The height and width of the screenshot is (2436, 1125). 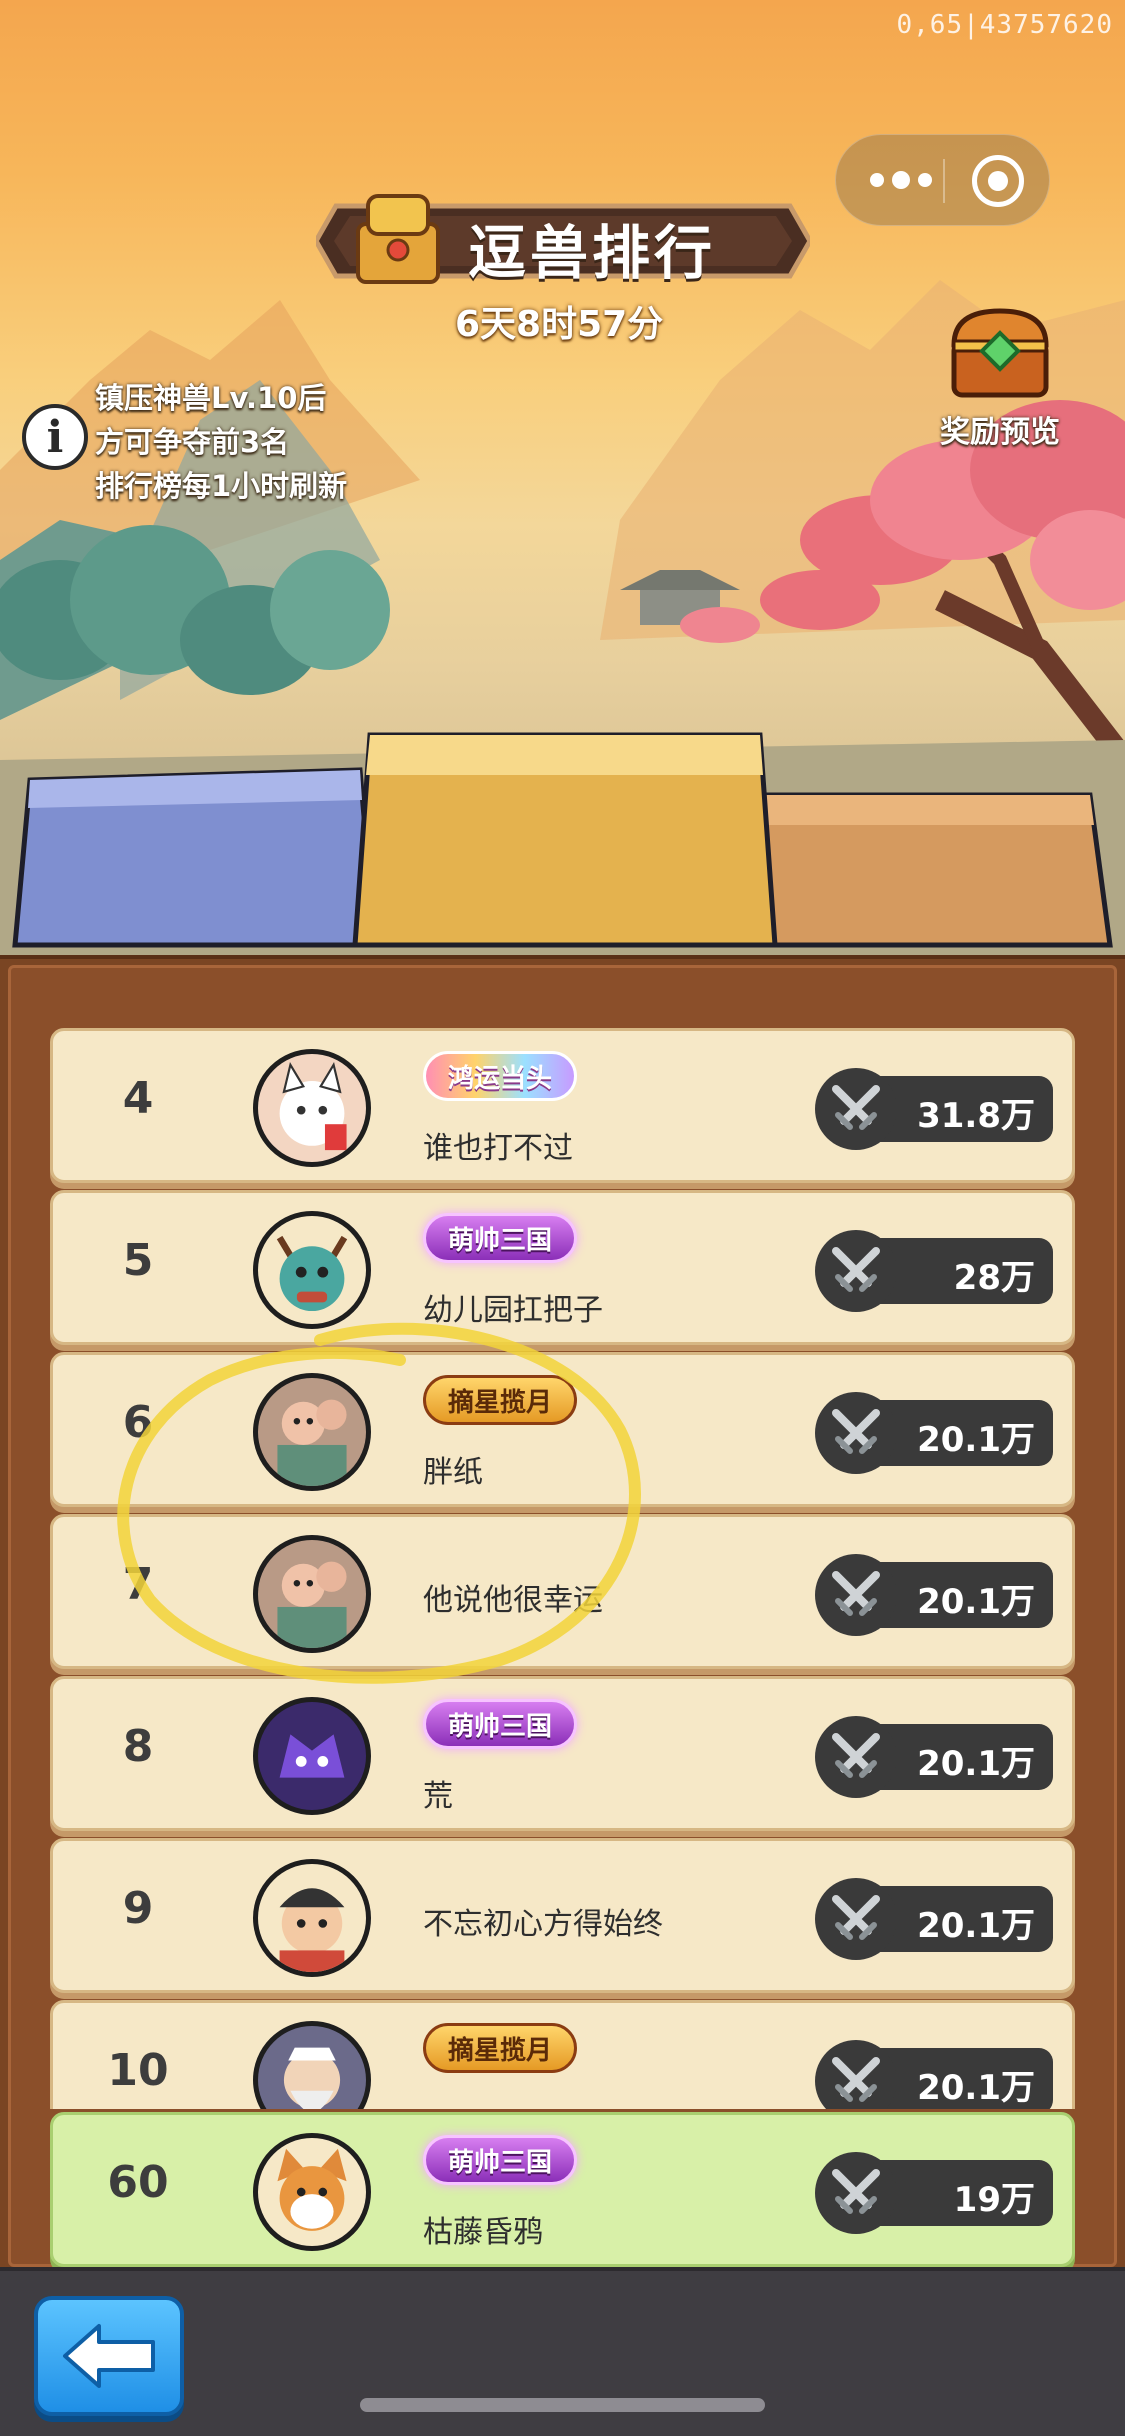 What do you see at coordinates (138, 1584) in the screenshot?
I see `rank-number: 7` at bounding box center [138, 1584].